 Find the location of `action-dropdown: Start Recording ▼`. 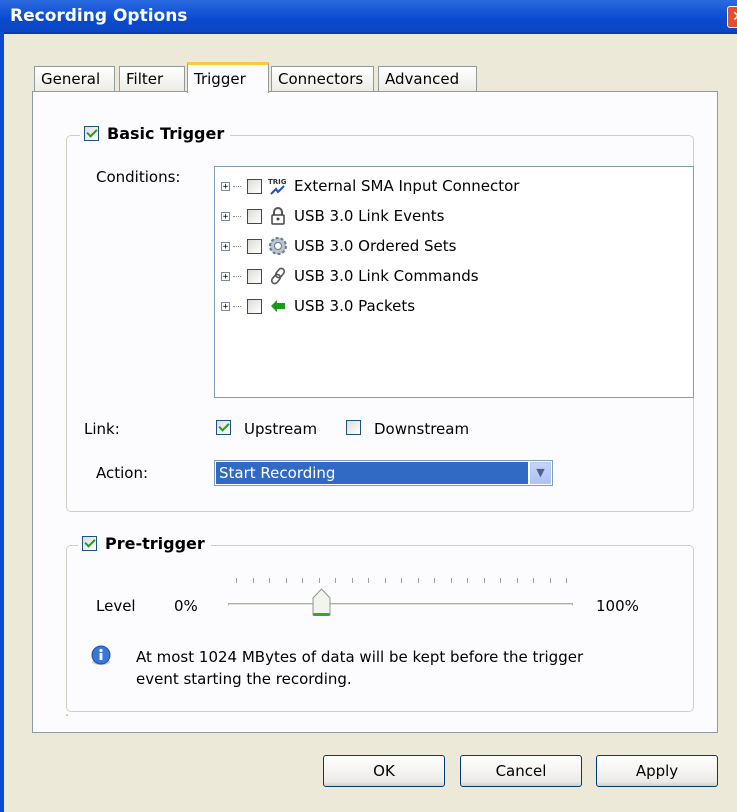

action-dropdown: Start Recording ▼ is located at coordinates (383, 473).